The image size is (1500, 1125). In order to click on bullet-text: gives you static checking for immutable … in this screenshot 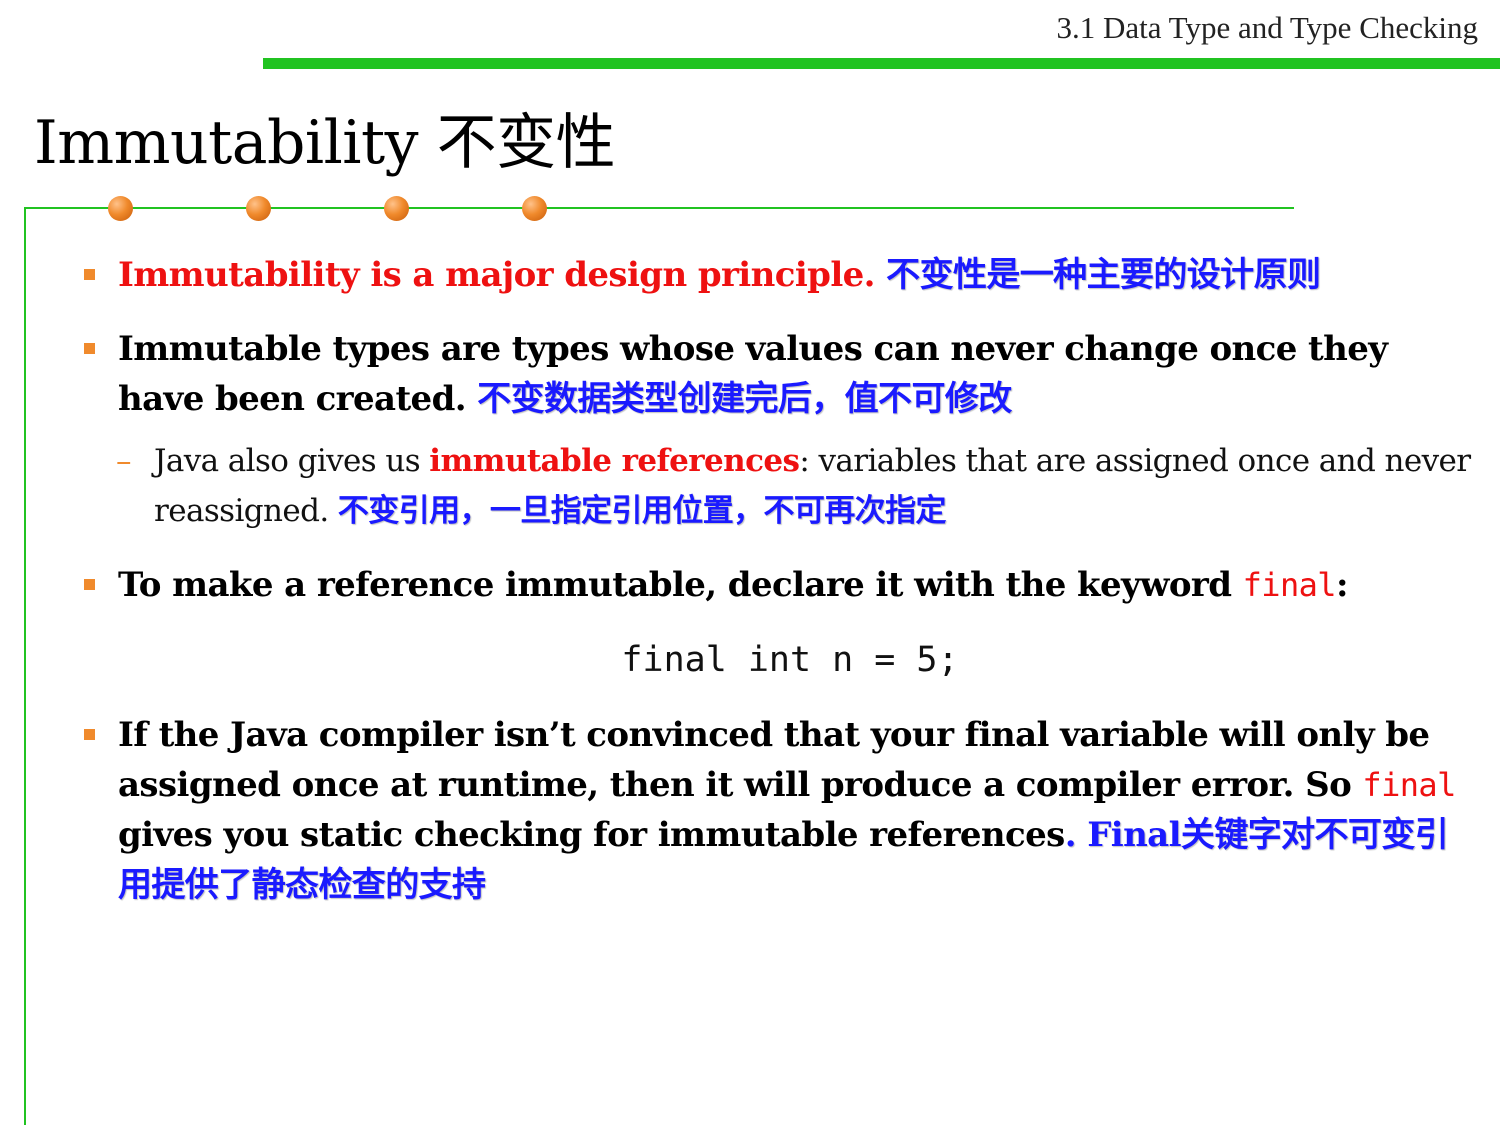, I will do `click(591, 835)`.